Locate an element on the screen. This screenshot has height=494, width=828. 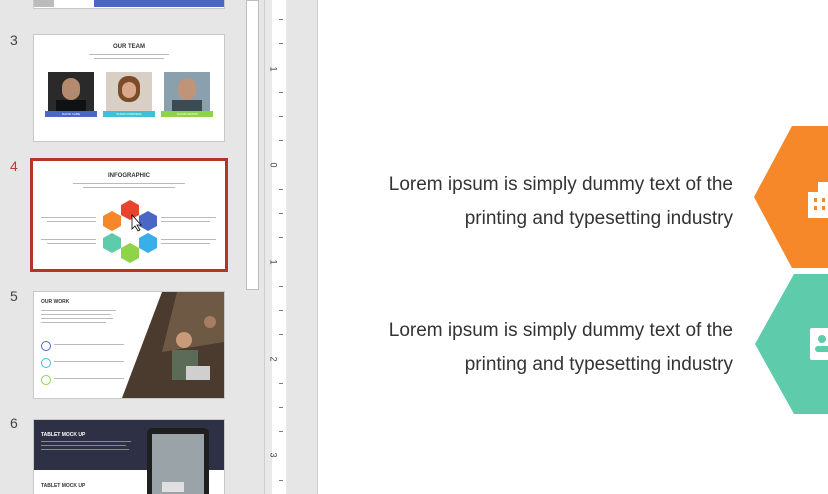
ruler-label: 0 is located at coordinates (273, 165).